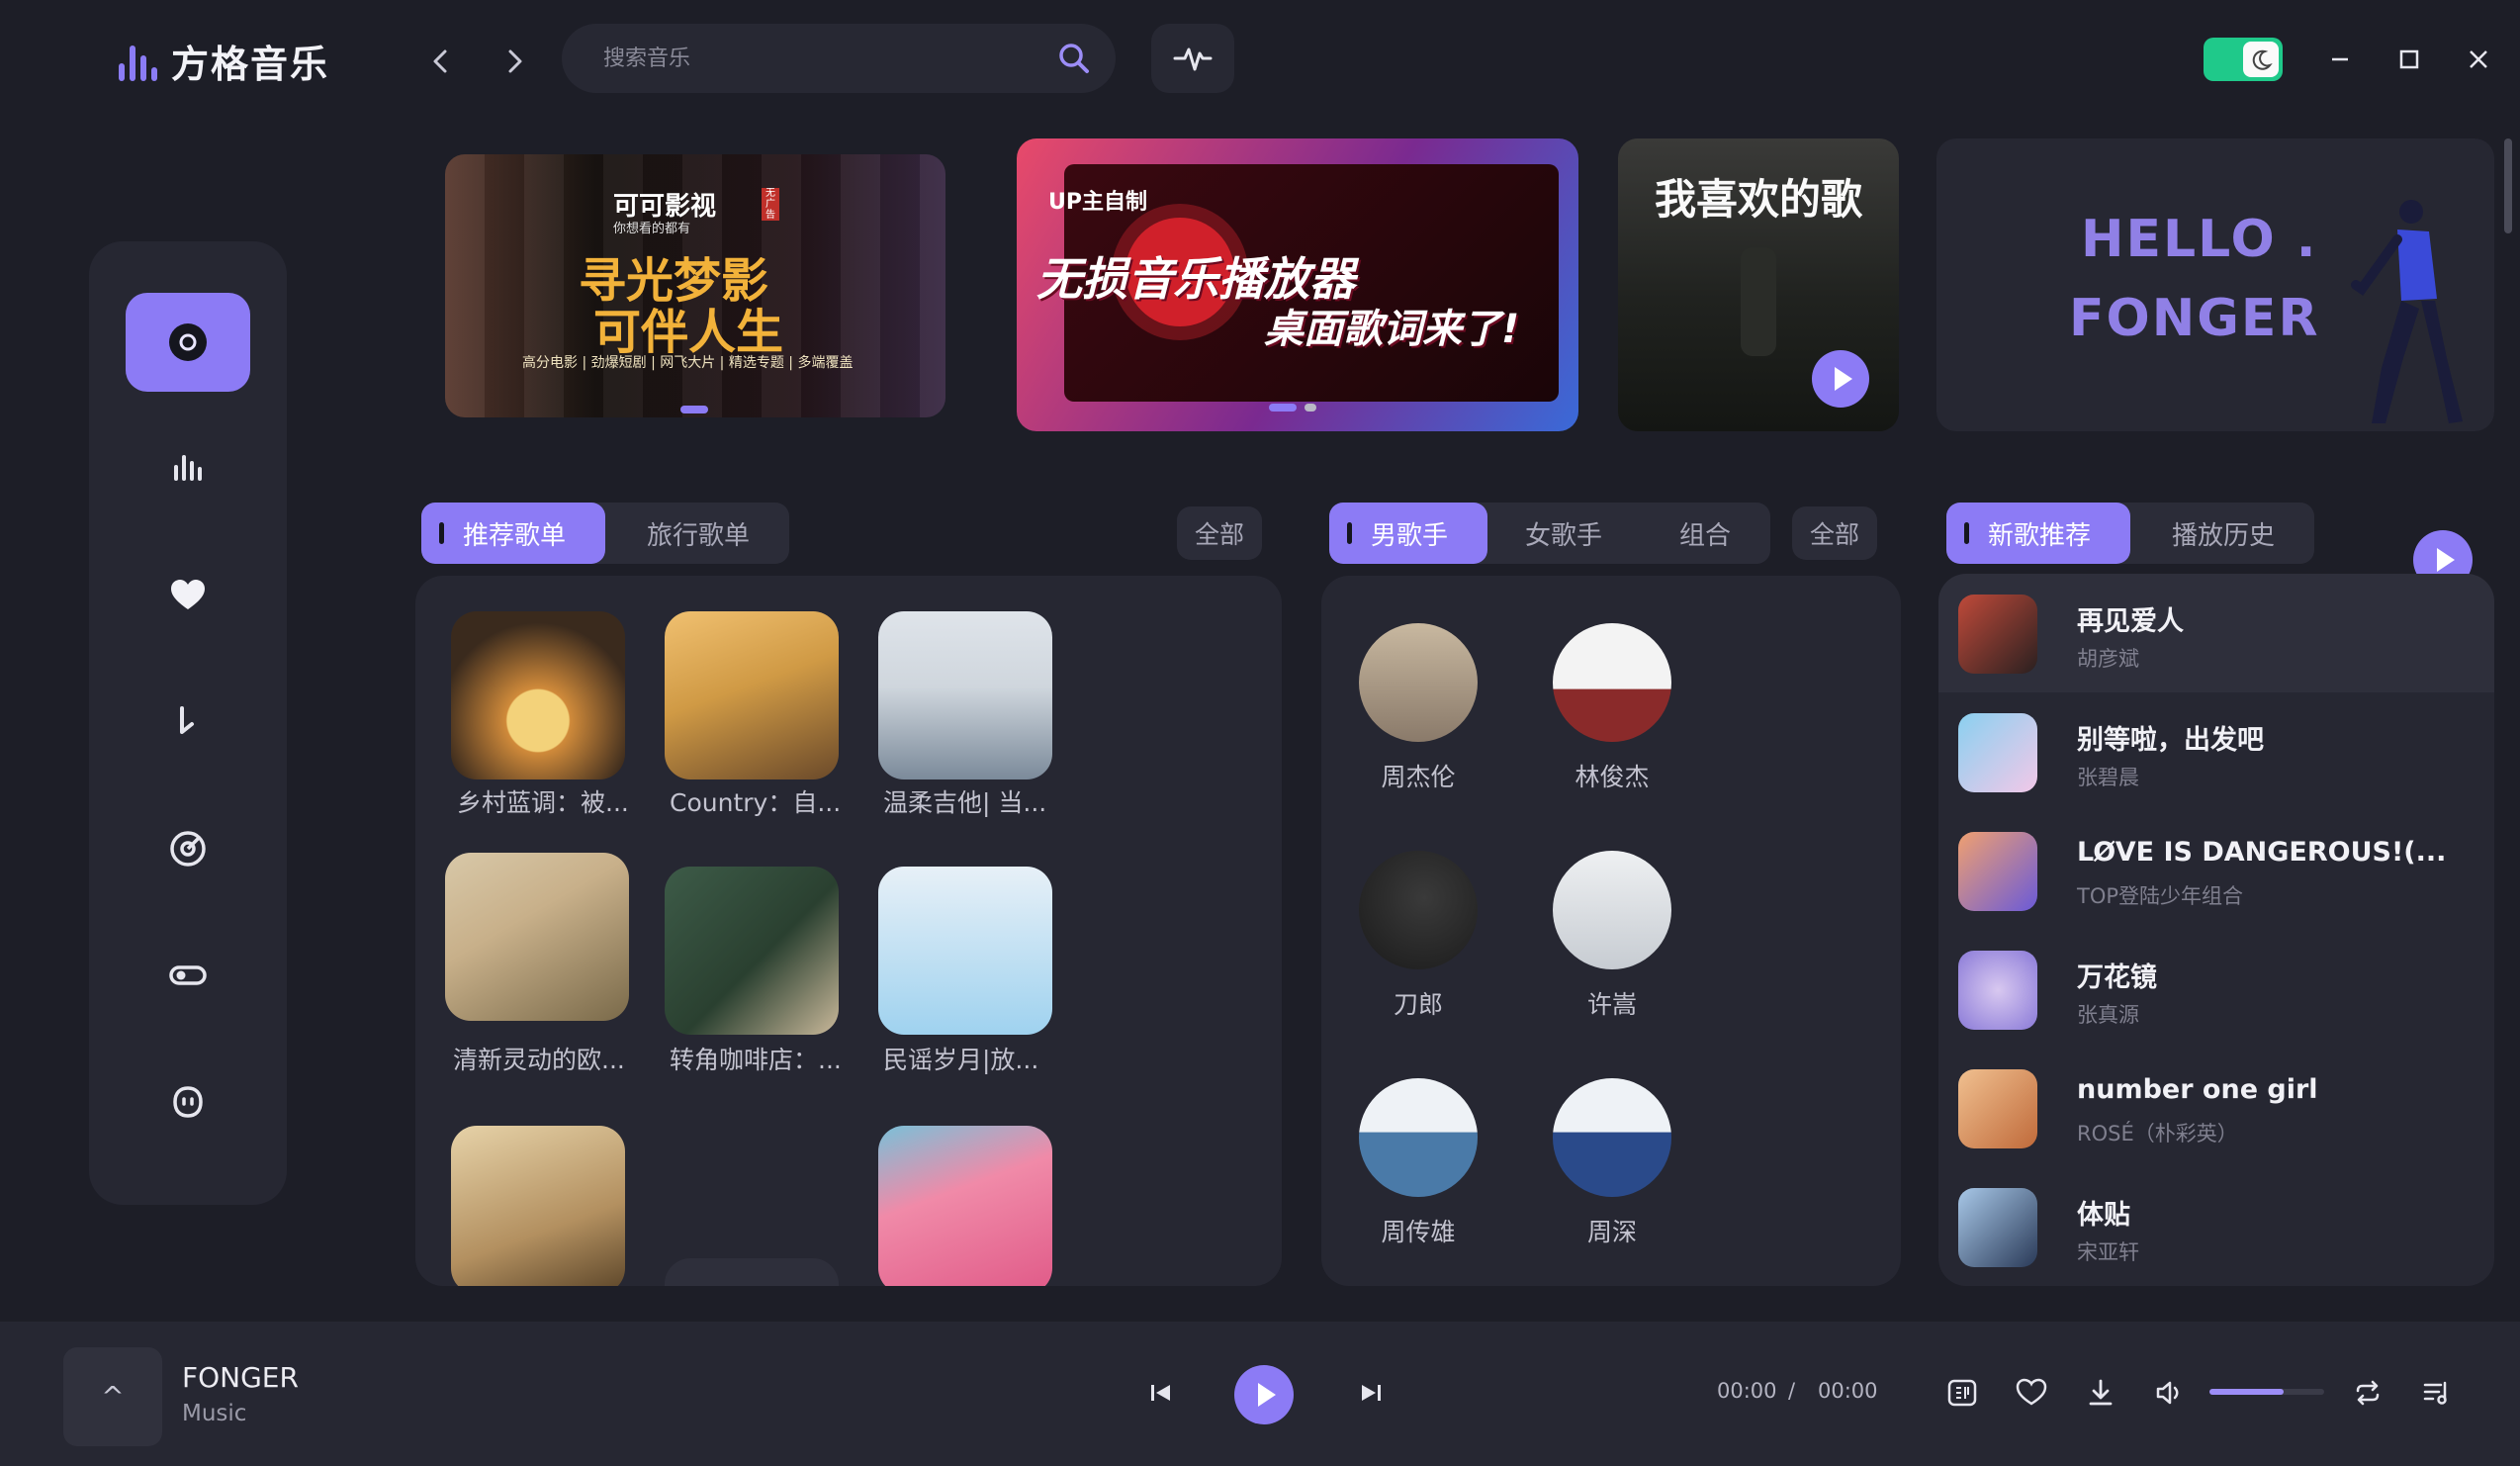 The width and height of the screenshot is (2520, 1466). I want to click on music-note-icon, so click(187, 720).